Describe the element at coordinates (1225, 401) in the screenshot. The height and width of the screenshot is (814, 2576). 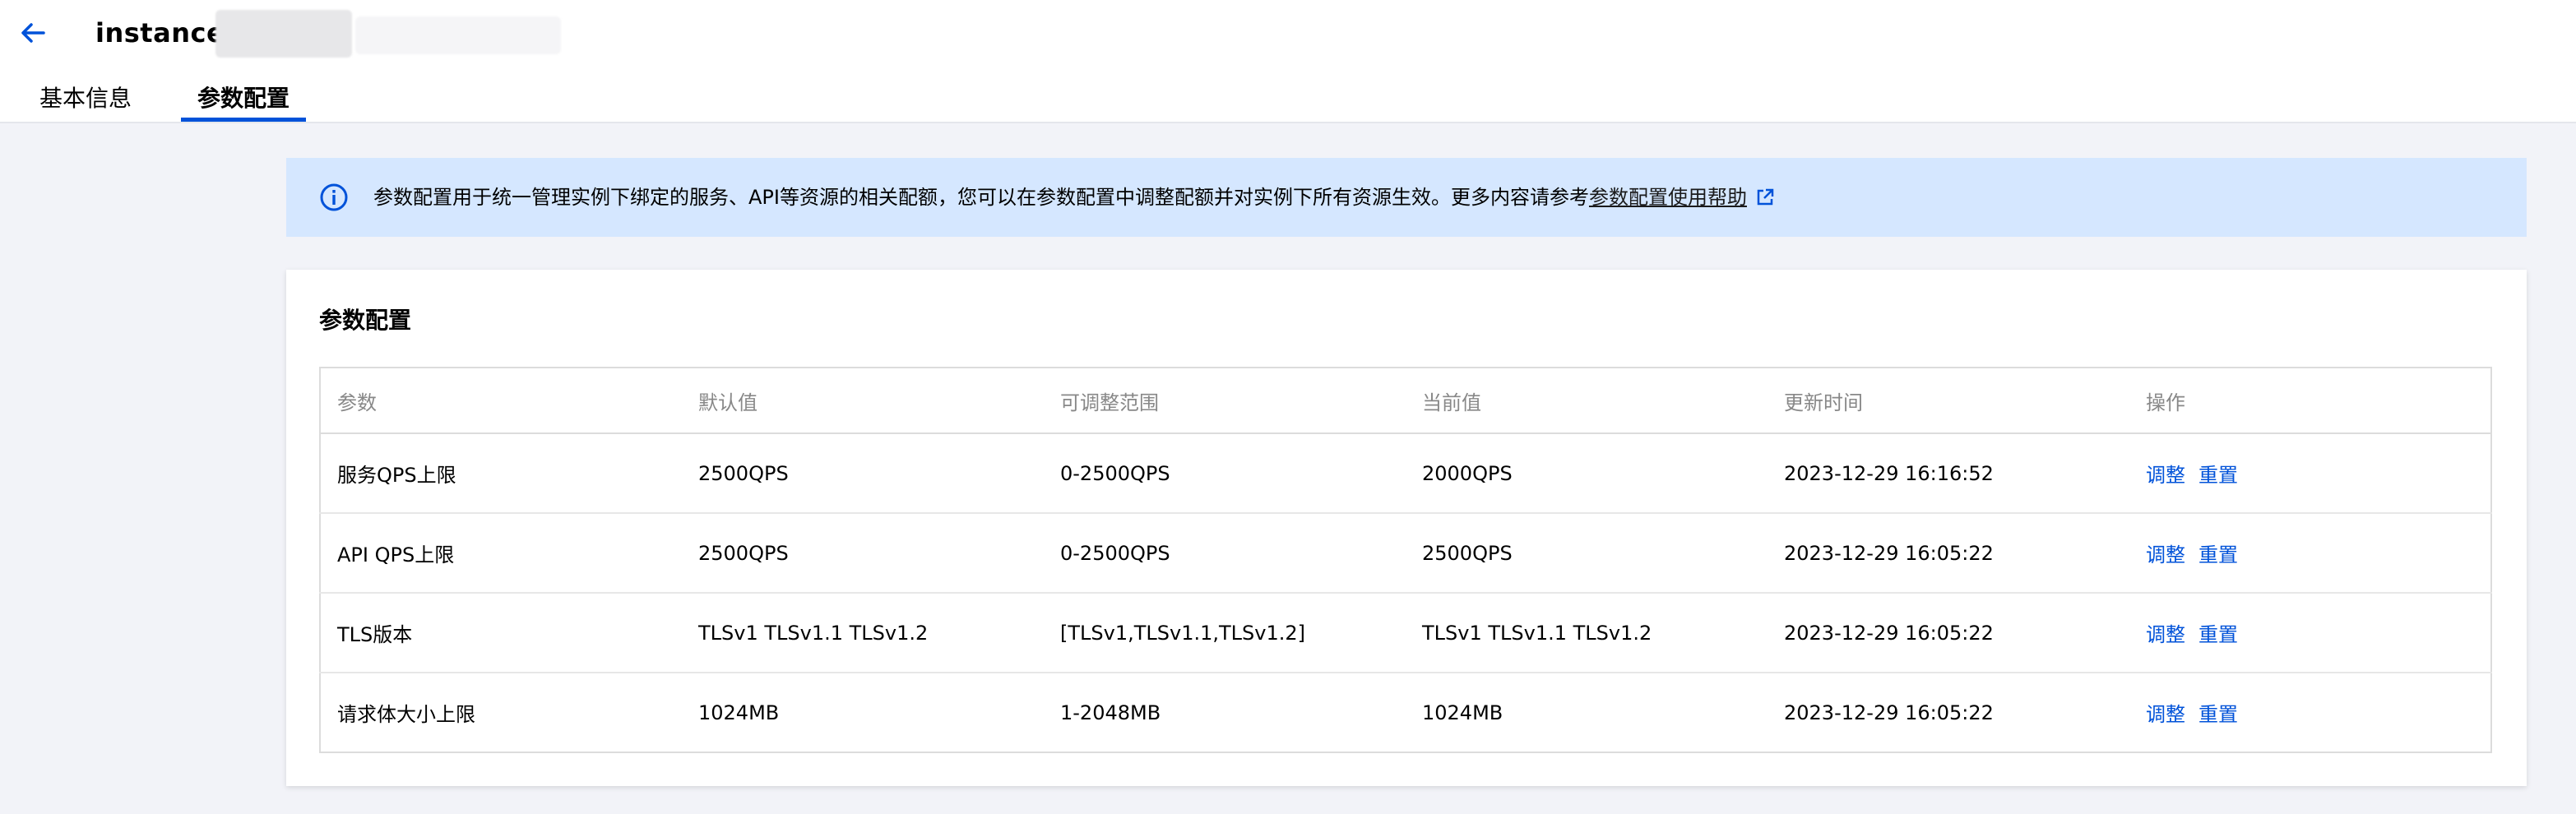
I see `column-header-range: 可调整范围` at that location.